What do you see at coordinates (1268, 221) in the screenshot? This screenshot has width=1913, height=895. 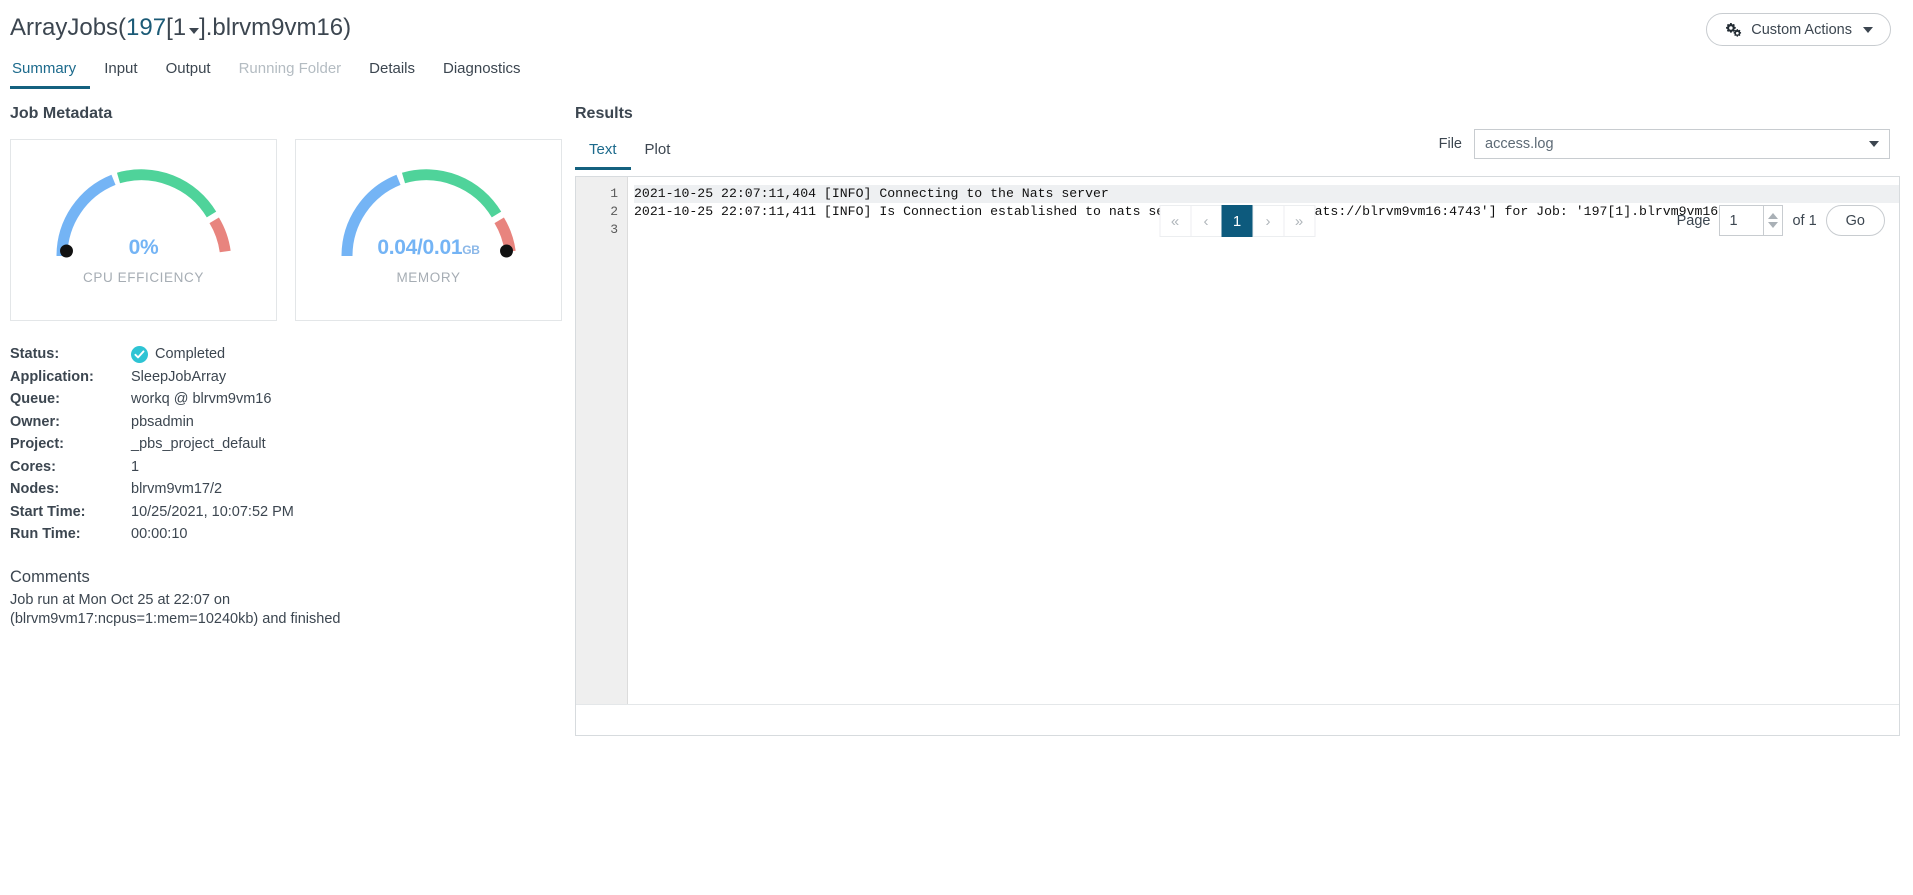 I see `pagination-next-button: ›` at bounding box center [1268, 221].